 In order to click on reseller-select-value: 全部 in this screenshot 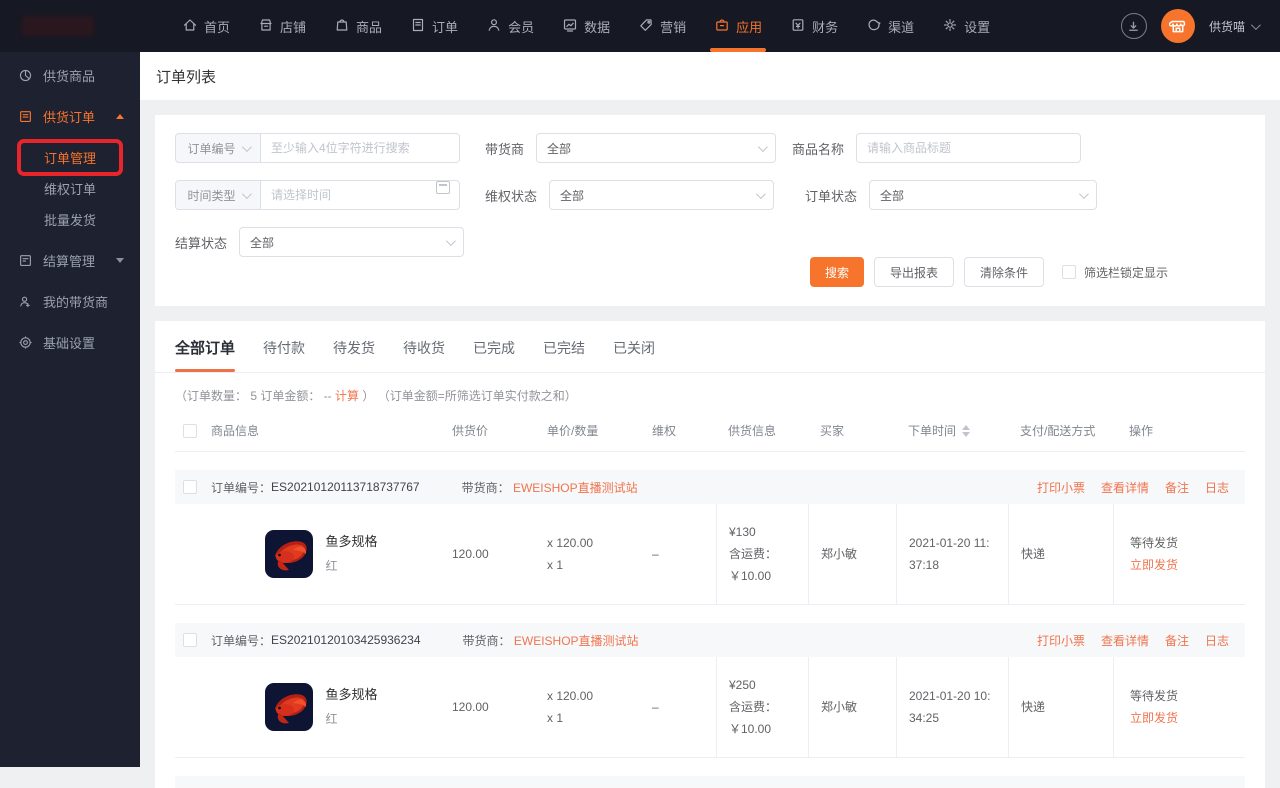, I will do `click(559, 148)`.